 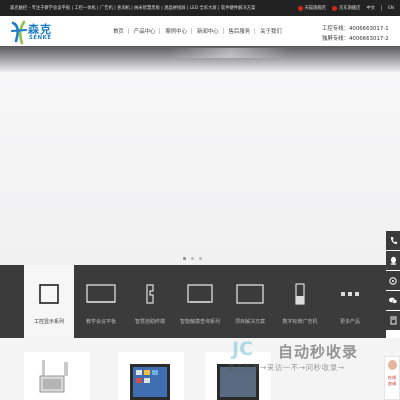 I want to click on nav-label: 产品中心, so click(x=144, y=32).